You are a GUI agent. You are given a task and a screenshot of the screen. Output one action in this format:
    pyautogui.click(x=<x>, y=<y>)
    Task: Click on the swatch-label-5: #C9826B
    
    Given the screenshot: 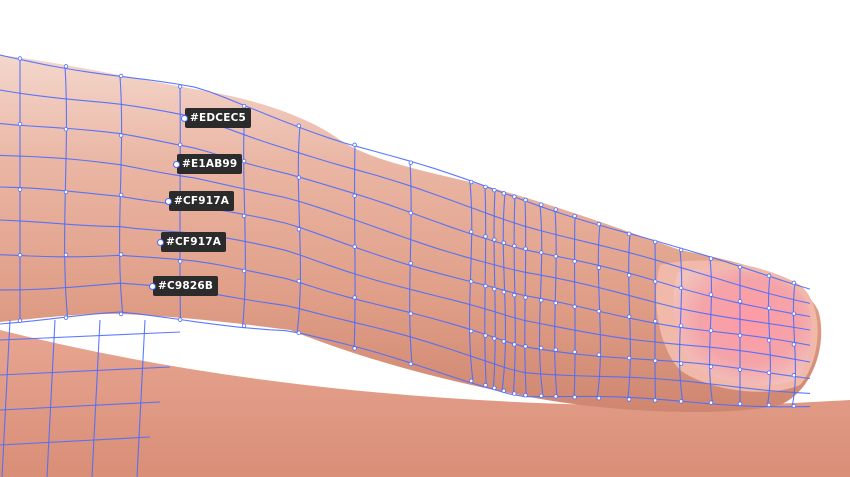 What is the action you would take?
    pyautogui.click(x=183, y=286)
    